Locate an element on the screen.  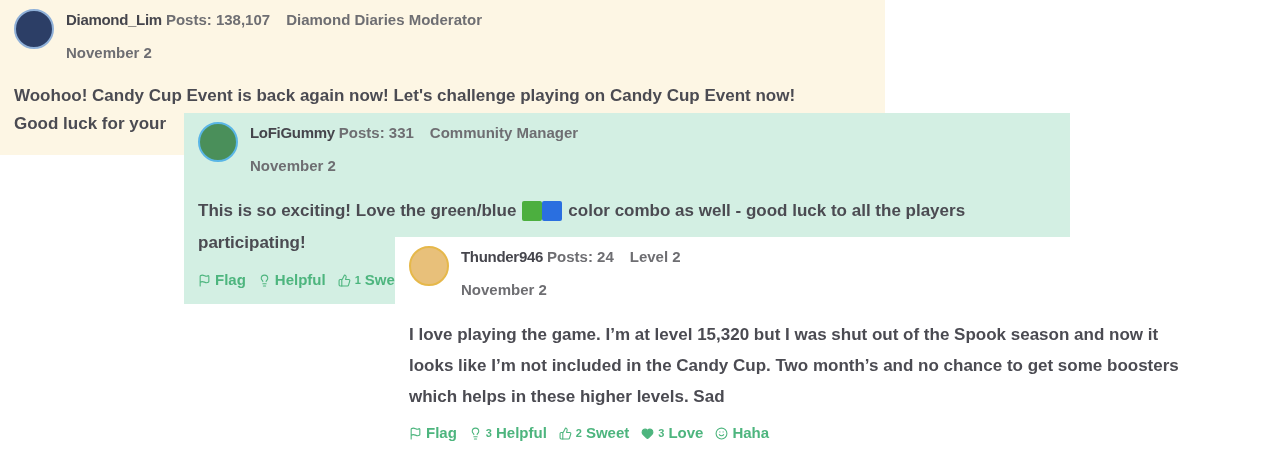
reaction-count: 2 is located at coordinates (578, 433).